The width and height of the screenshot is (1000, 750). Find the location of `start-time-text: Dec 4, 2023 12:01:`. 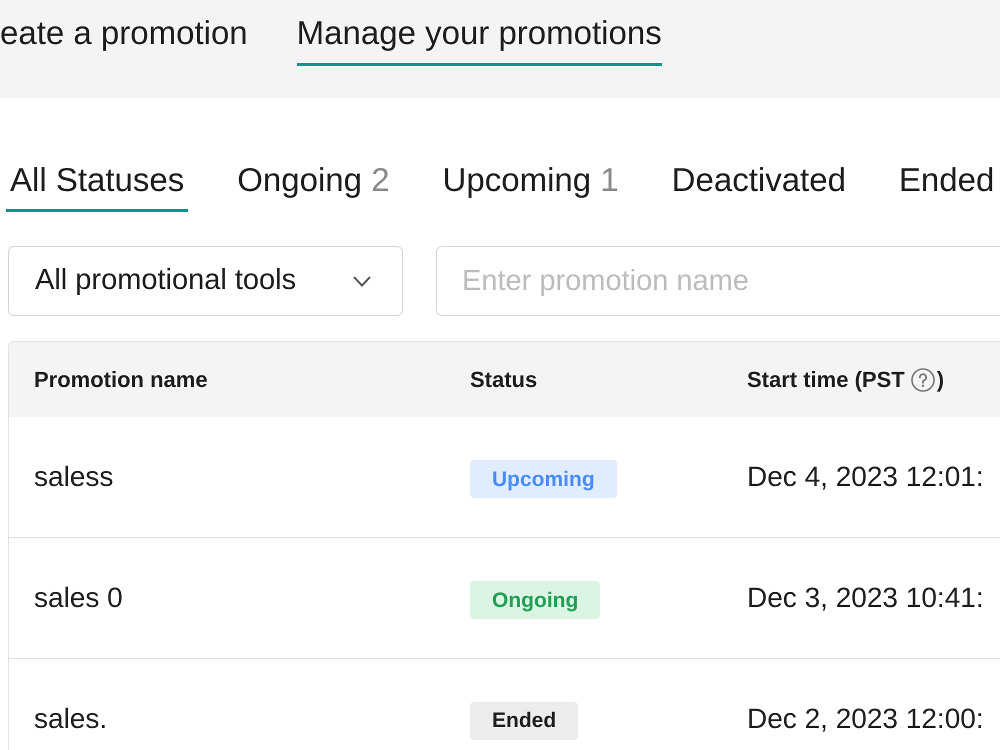

start-time-text: Dec 4, 2023 12:01: is located at coordinates (865, 476).